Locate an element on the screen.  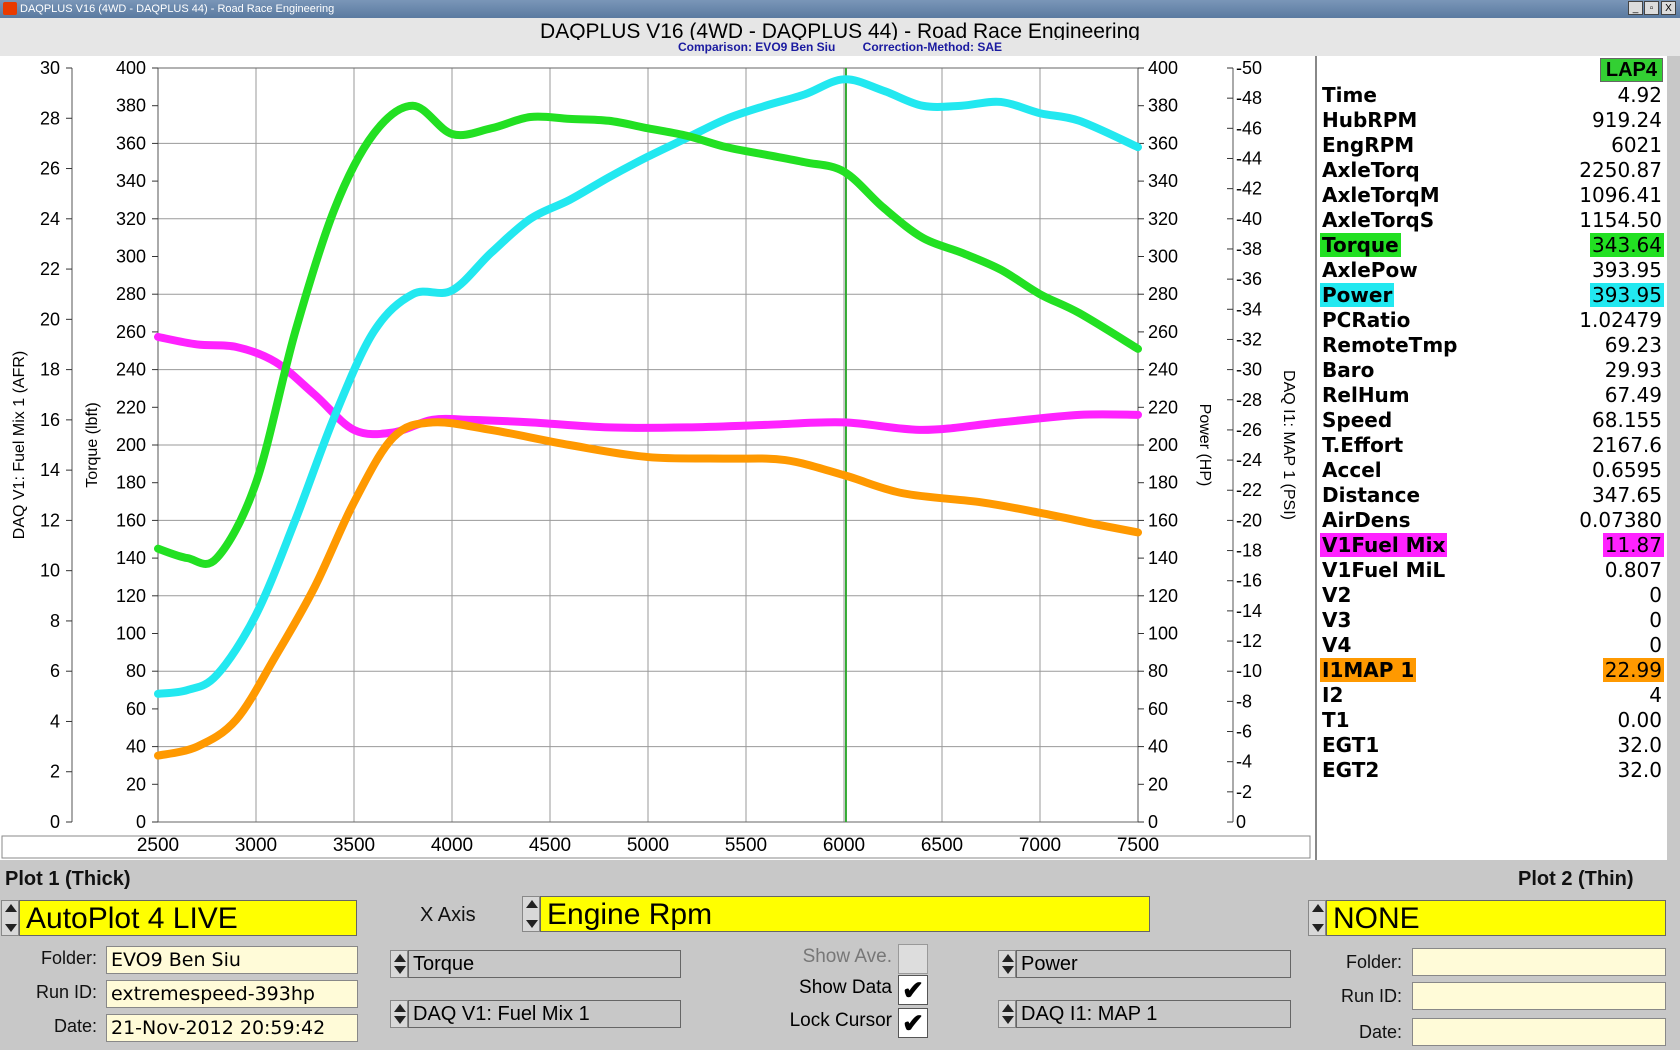
map-channel-spinner is located at coordinates (1007, 1014).